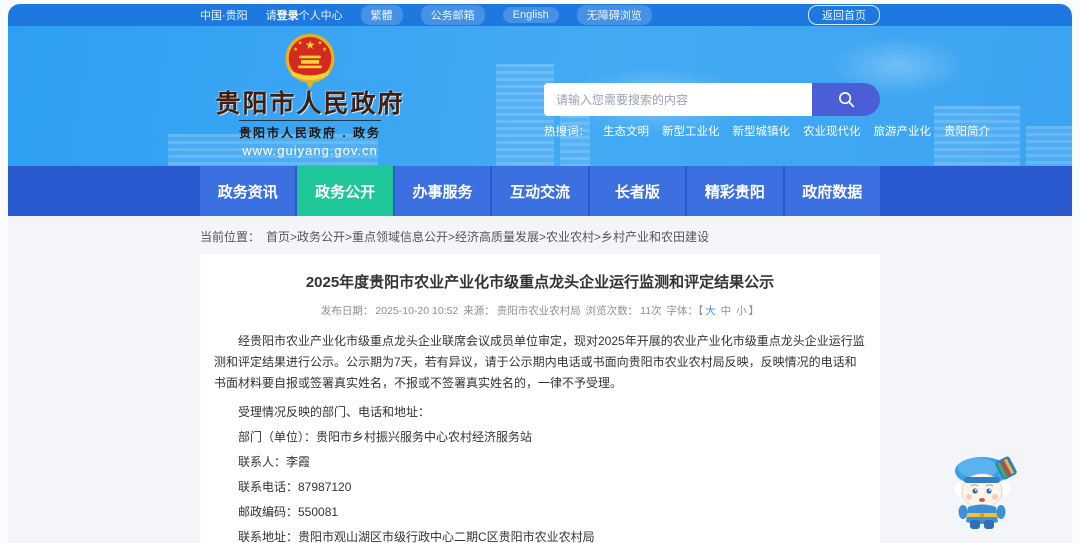  I want to click on nav-tab-zhangzhe-ban: 长者版, so click(637, 191).